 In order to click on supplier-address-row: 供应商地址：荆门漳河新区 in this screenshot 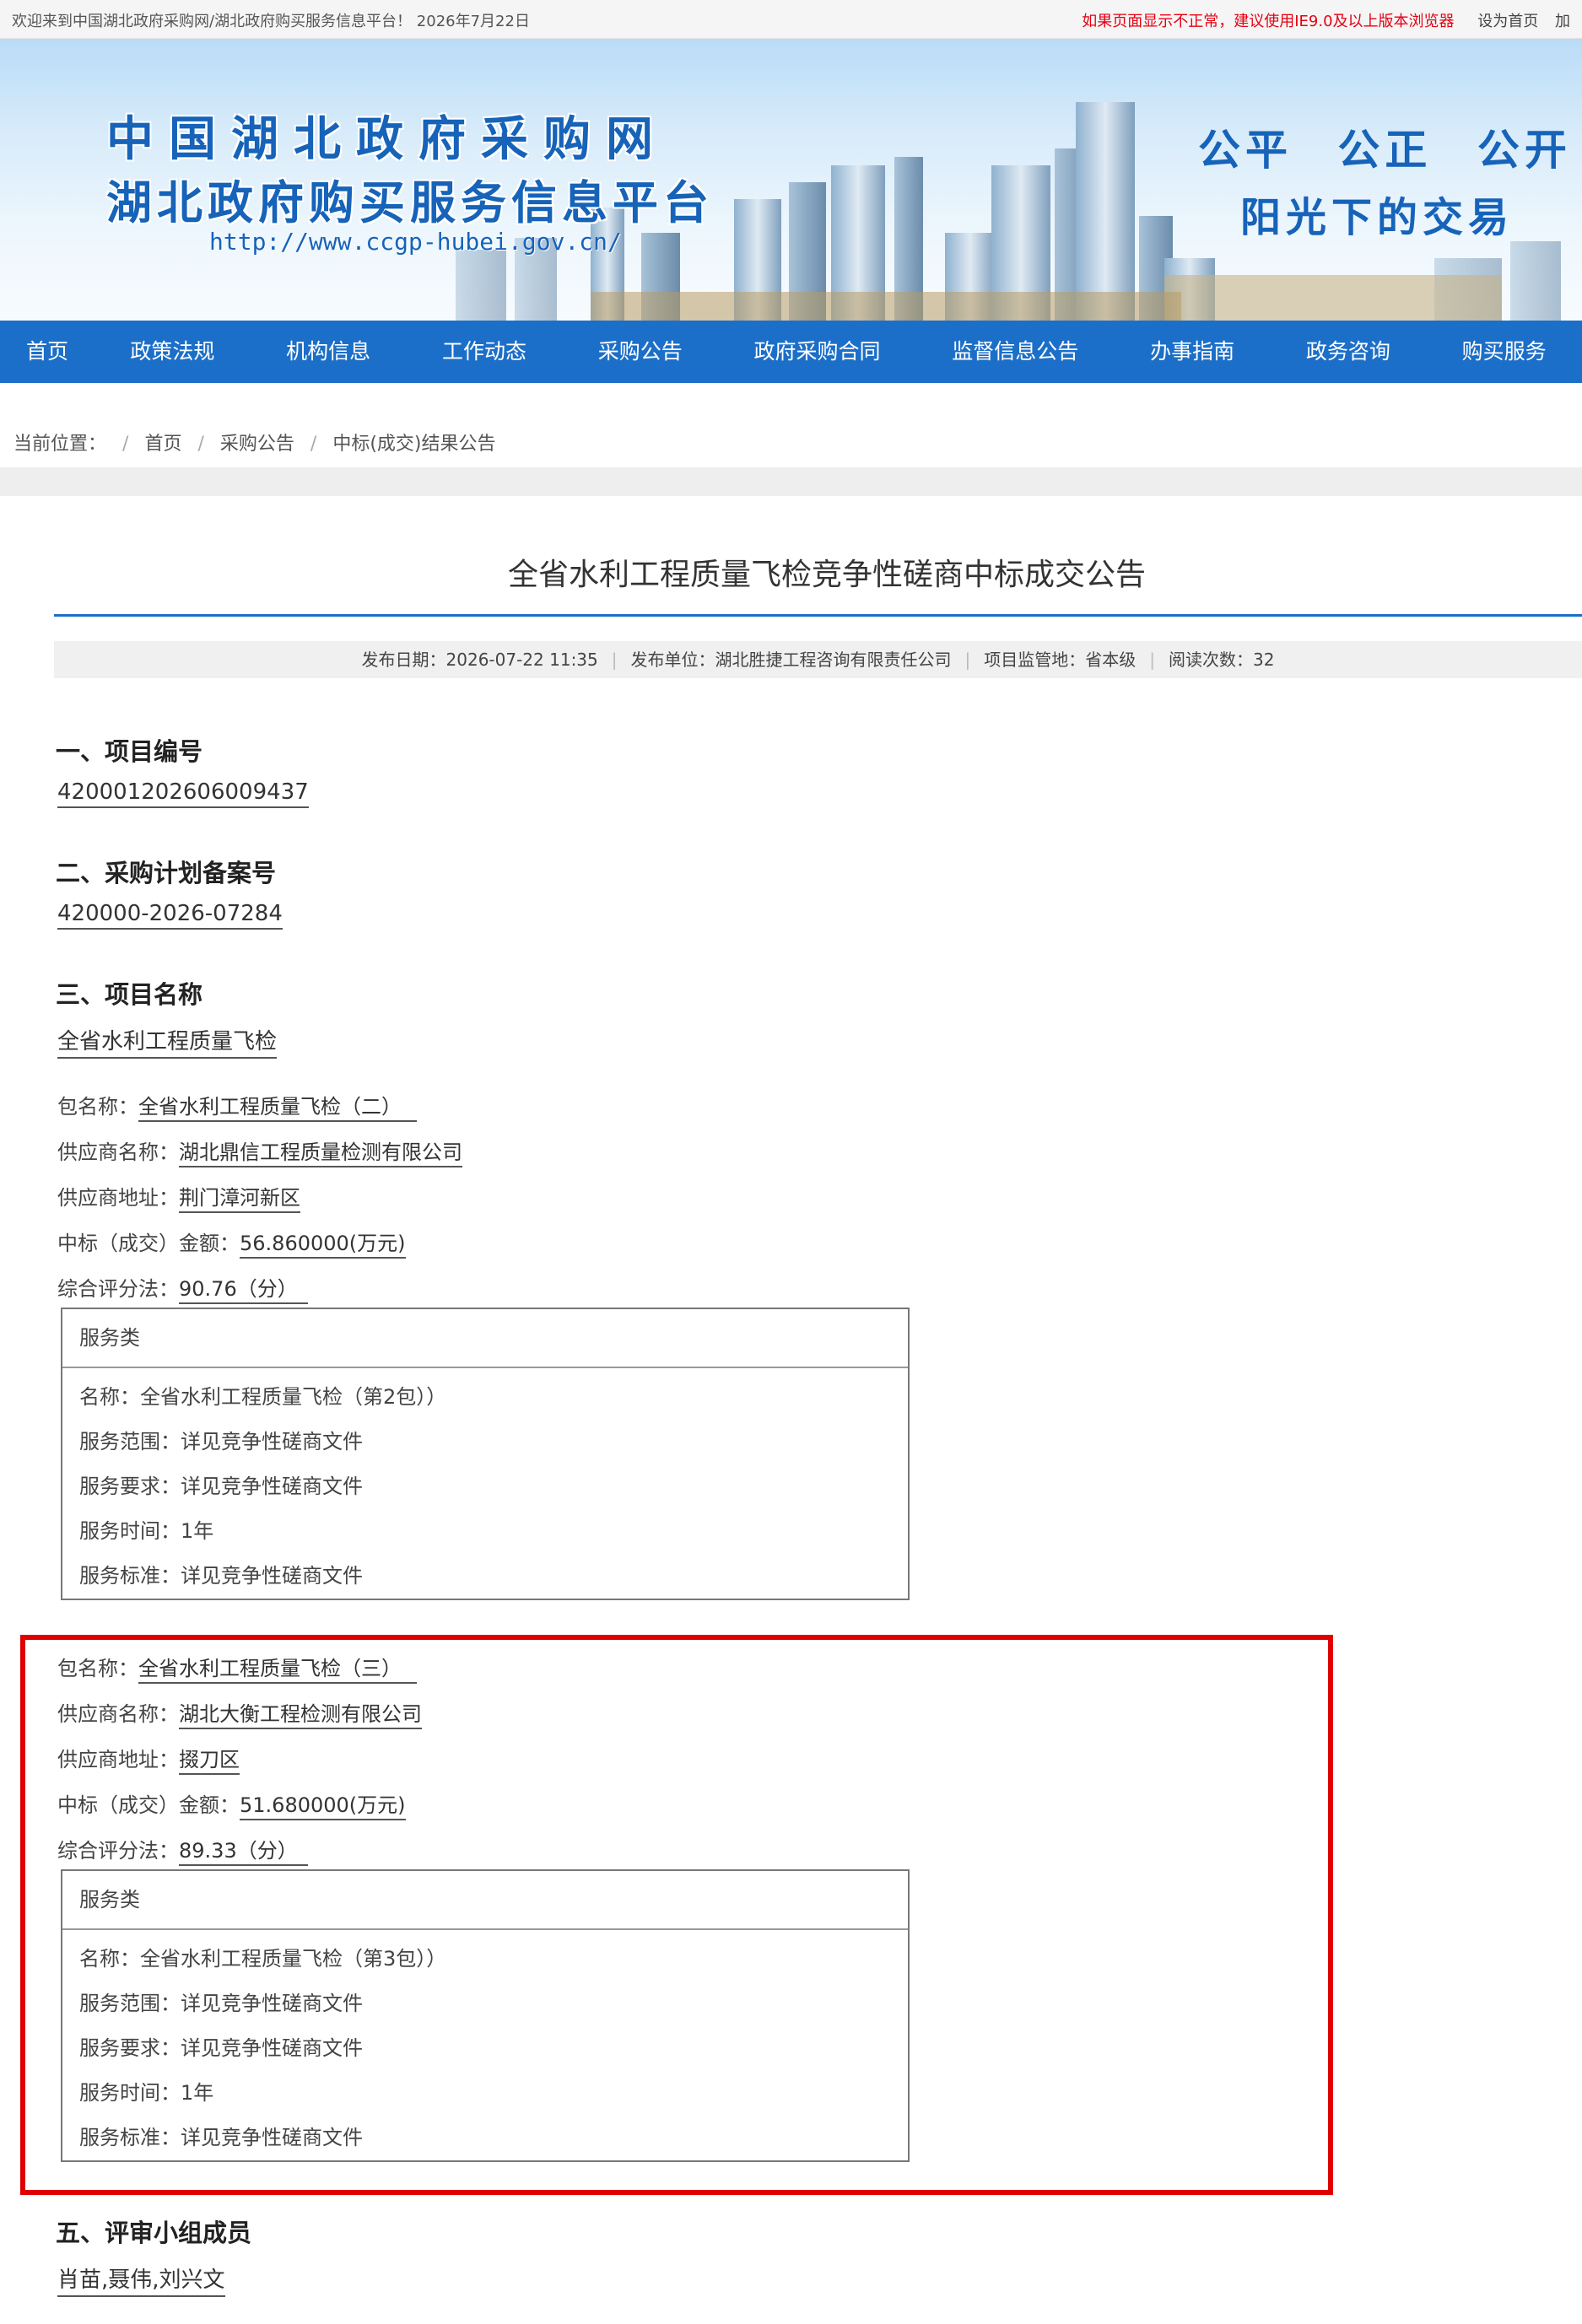, I will do `click(178, 1197)`.